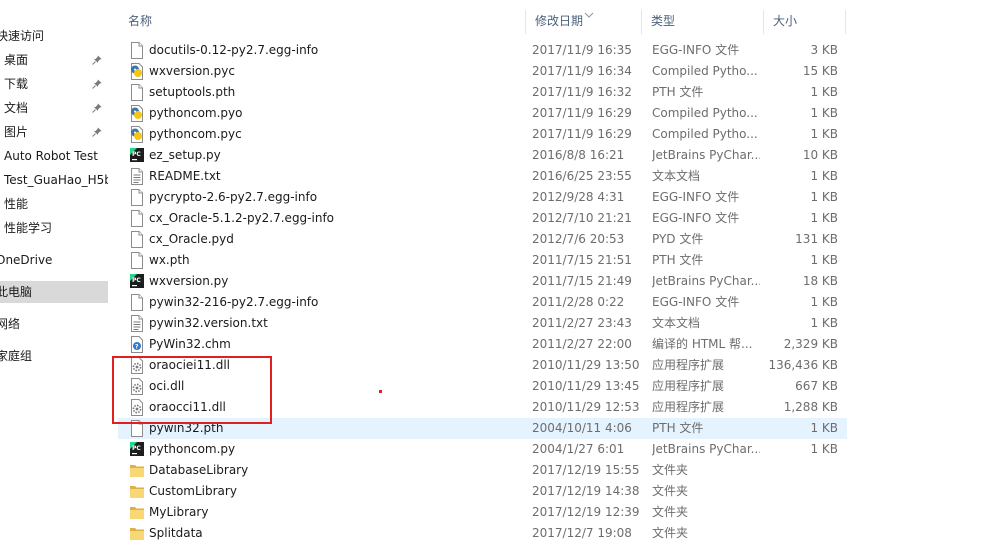 The image size is (1001, 547). I want to click on file-name: cx_Oracle-5.1.2-py2.7.egg-info, so click(242, 218).